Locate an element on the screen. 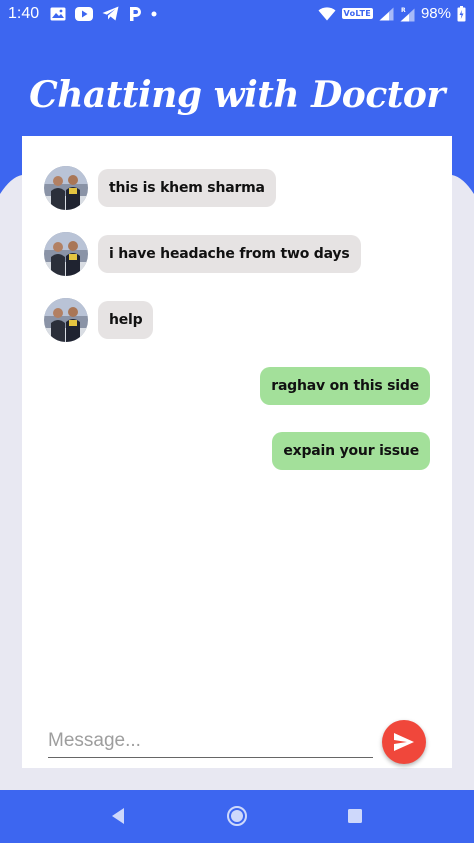 This screenshot has height=843, width=474. send-button is located at coordinates (404, 742).